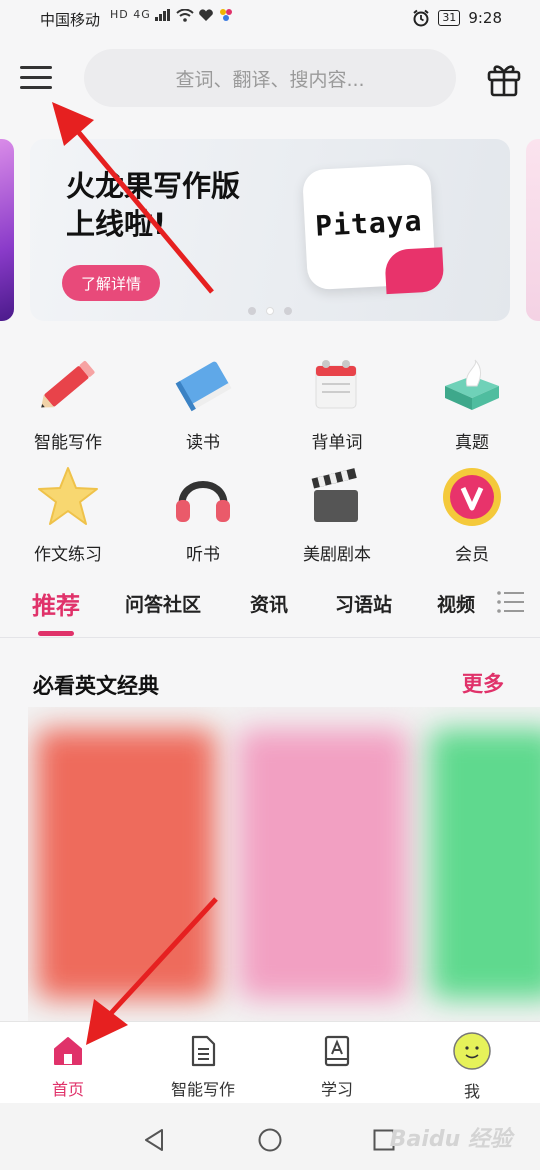  I want to click on tissue-box-icon, so click(472, 385).